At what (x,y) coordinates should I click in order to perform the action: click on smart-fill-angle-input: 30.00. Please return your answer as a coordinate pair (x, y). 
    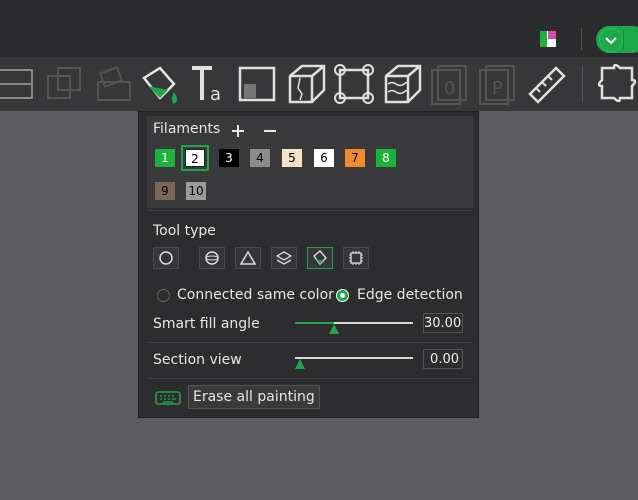
    Looking at the image, I should click on (443, 323).